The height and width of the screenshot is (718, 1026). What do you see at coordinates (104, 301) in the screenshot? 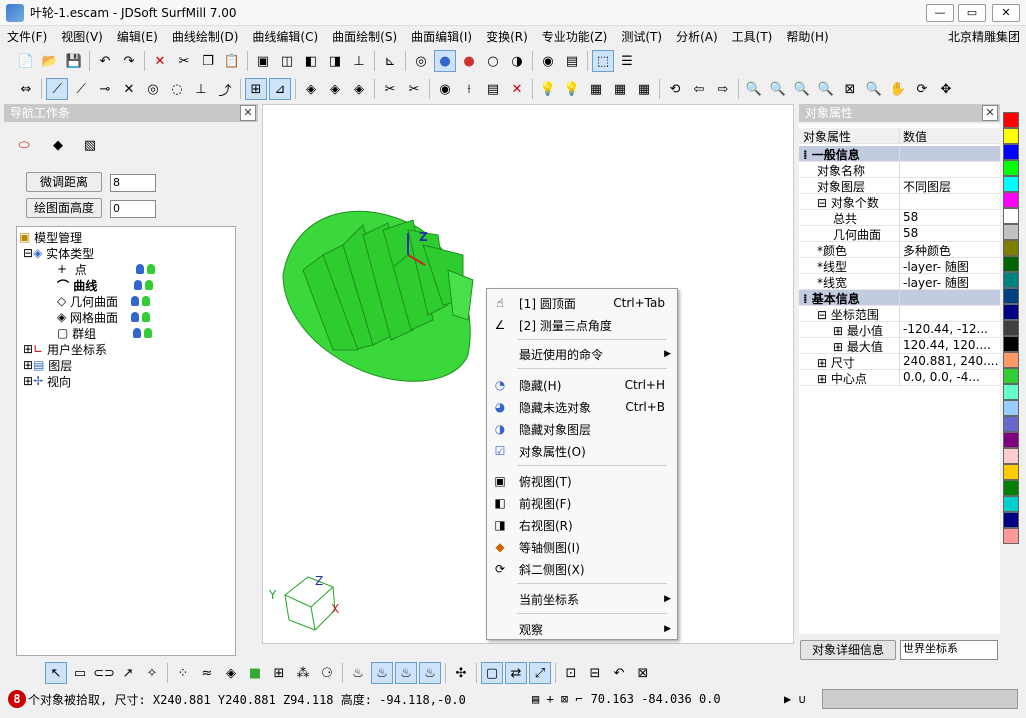
I see `tree-item-geometric-surface: ◇ 几何曲面` at bounding box center [104, 301].